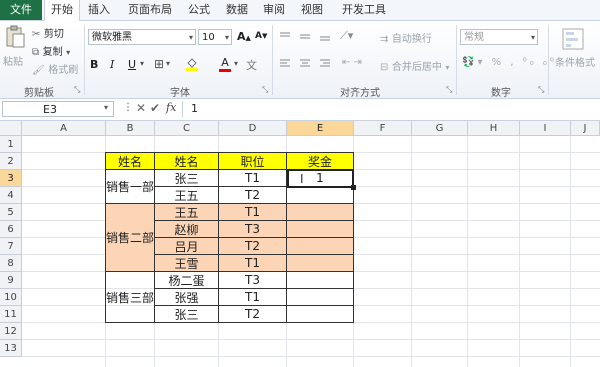 The width and height of the screenshot is (600, 367). Describe the element at coordinates (215, 37) in the screenshot. I see `font-size-combo: 10 ▾` at that location.